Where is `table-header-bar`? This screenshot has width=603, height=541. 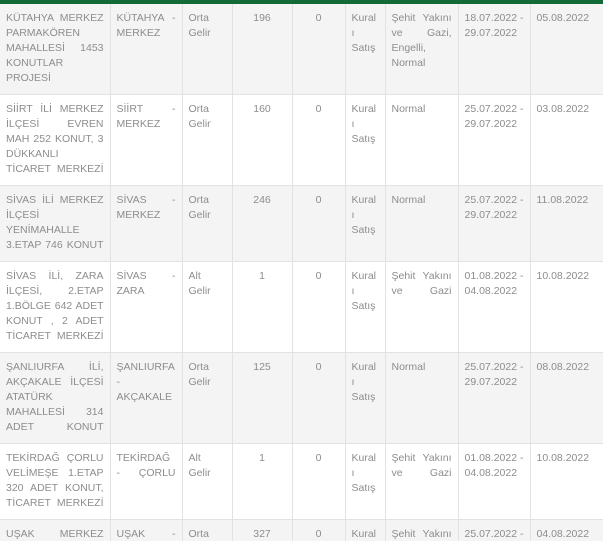 table-header-bar is located at coordinates (301, 2).